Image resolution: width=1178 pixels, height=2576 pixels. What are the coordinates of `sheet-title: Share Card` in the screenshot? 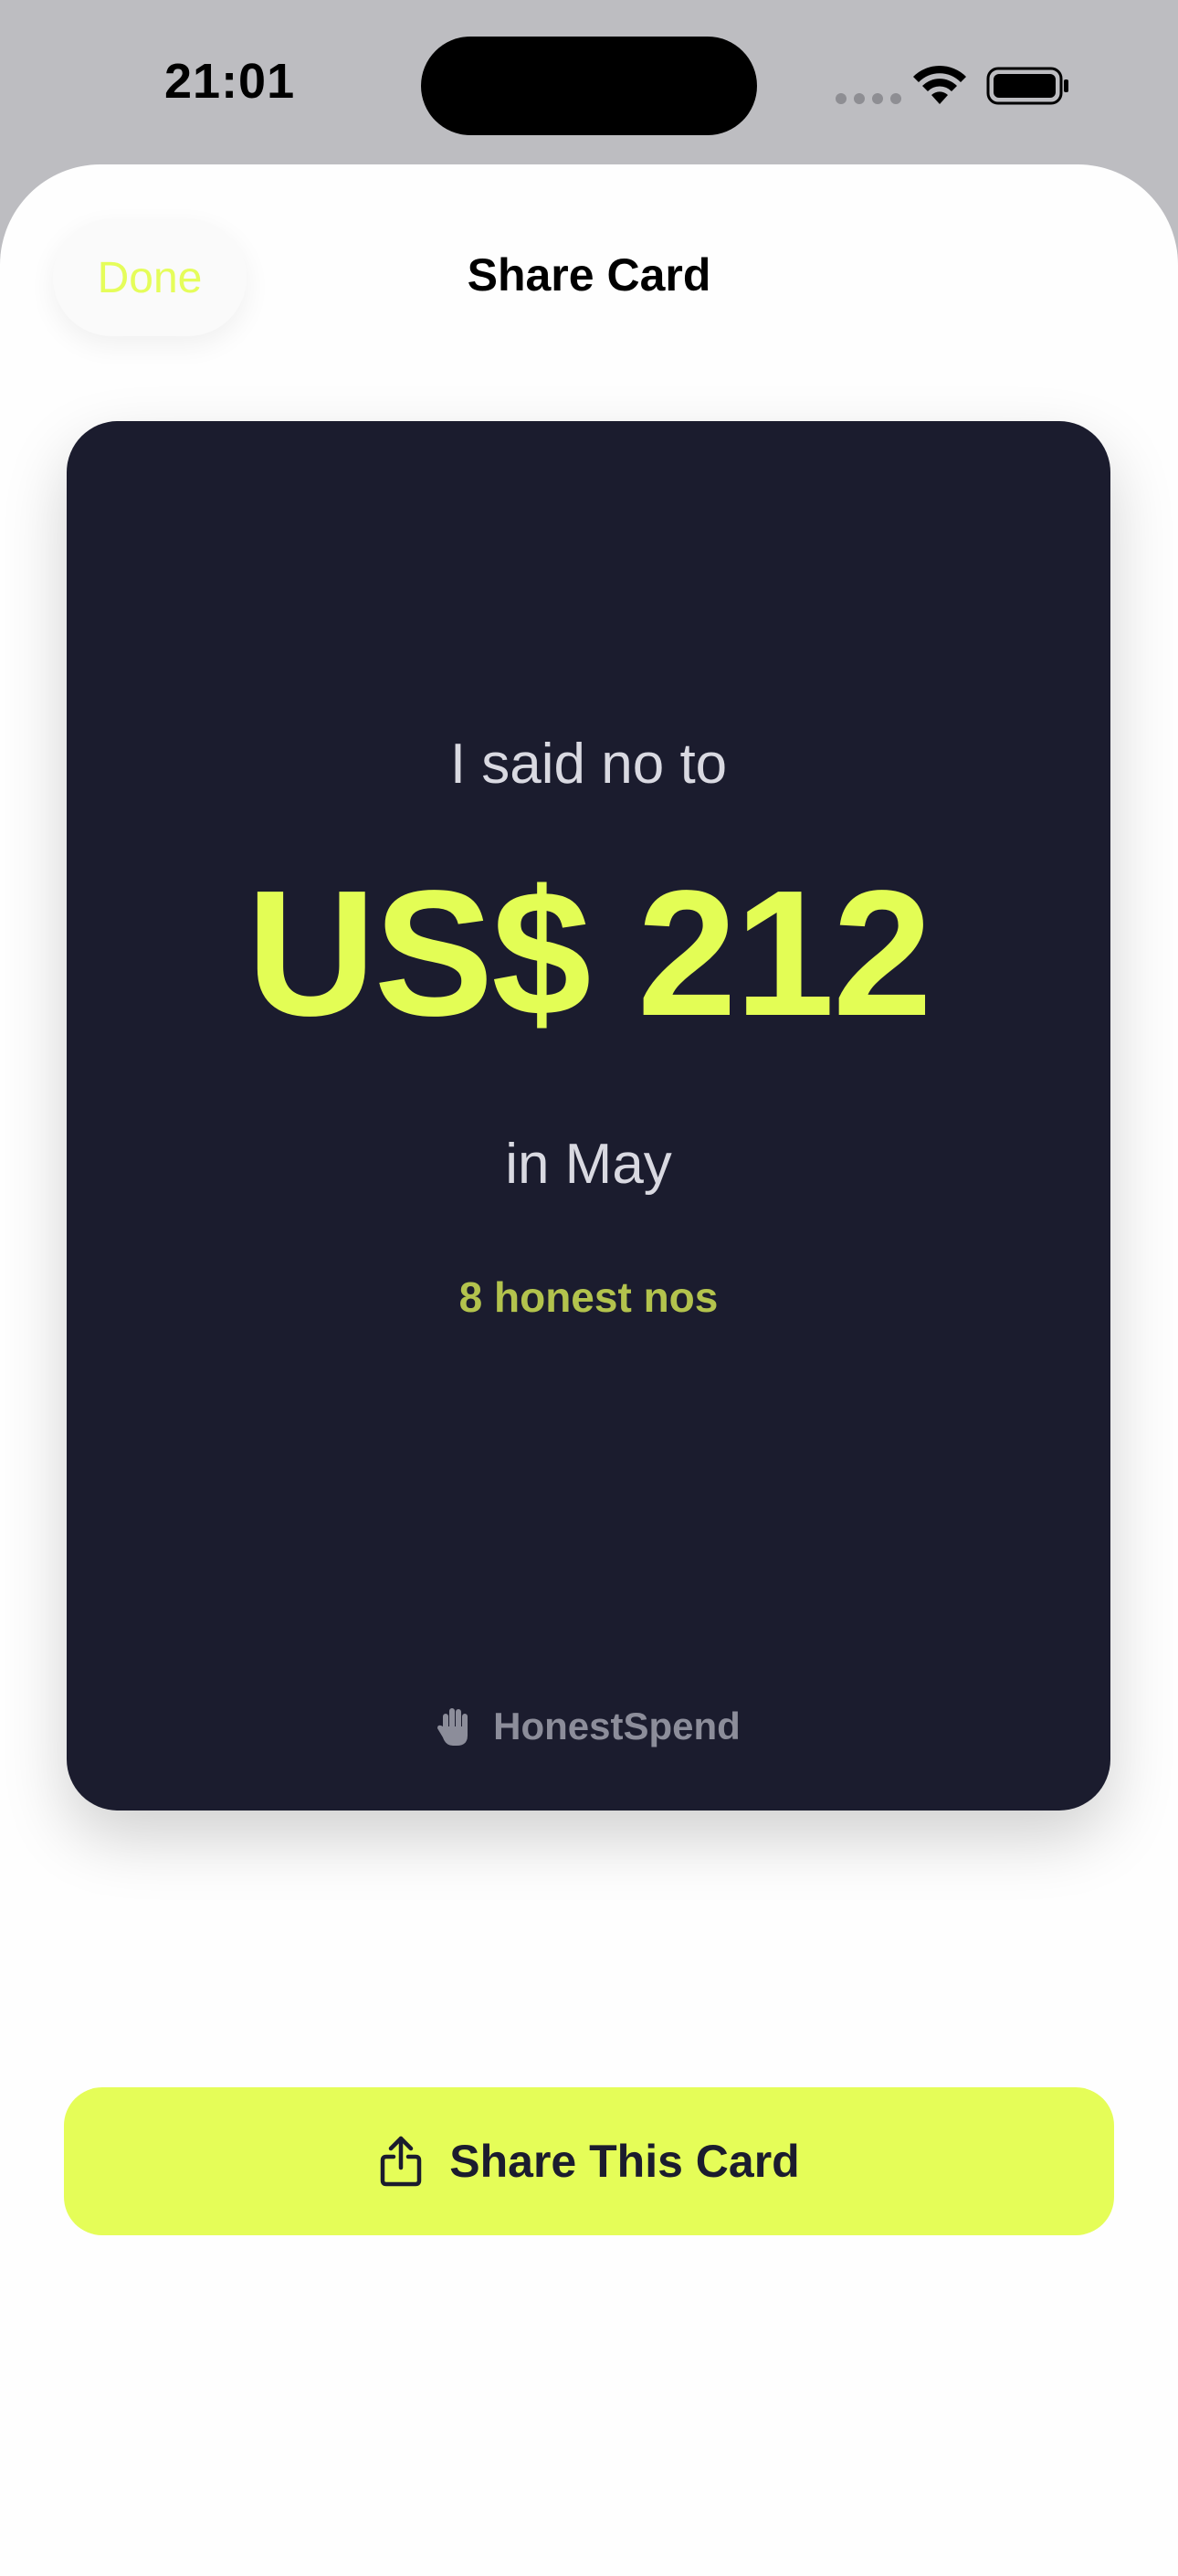 It's located at (589, 275).